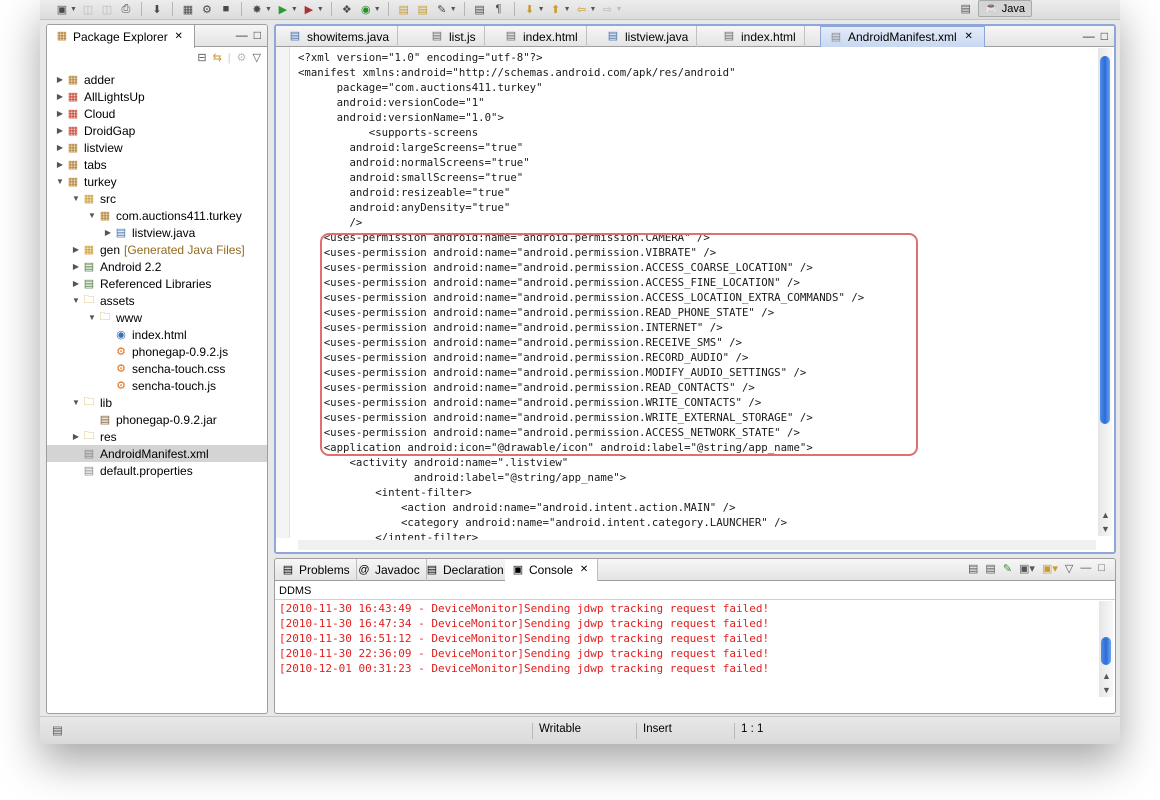 This screenshot has width=1160, height=800. Describe the element at coordinates (582, 9) in the screenshot. I see `back-icon: ⇦` at that location.